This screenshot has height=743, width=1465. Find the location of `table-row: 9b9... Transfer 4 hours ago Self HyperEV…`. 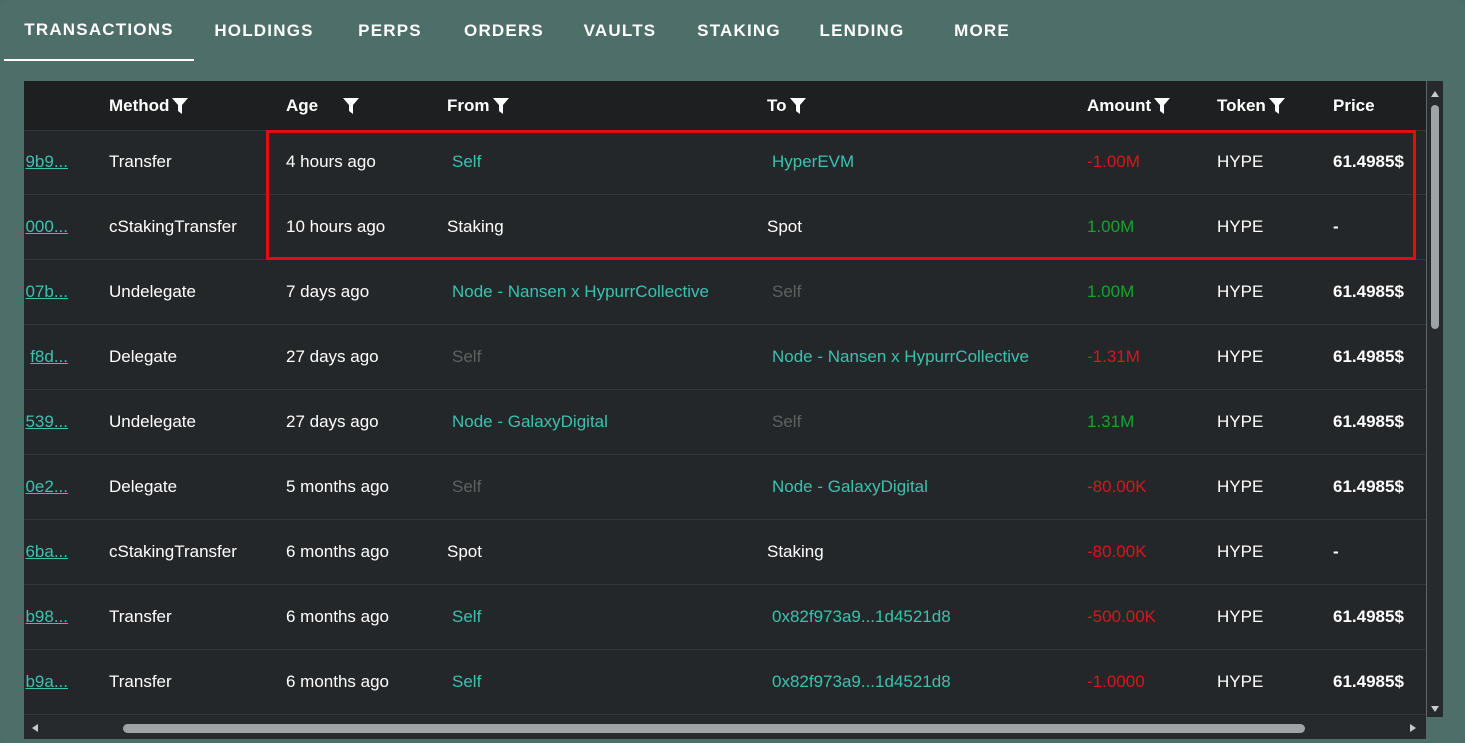

table-row: 9b9... Transfer 4 hours ago Self HyperEV… is located at coordinates (725, 162).